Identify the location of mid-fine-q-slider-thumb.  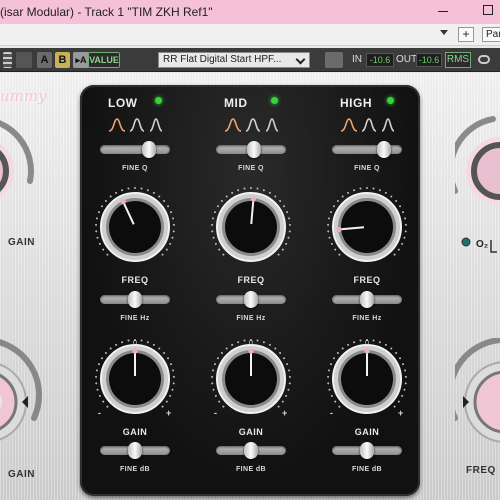
(253, 149).